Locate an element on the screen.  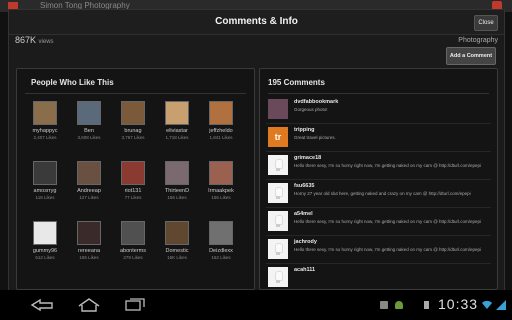
comment-text: Great travel pictures. is located at coordinates (315, 137).